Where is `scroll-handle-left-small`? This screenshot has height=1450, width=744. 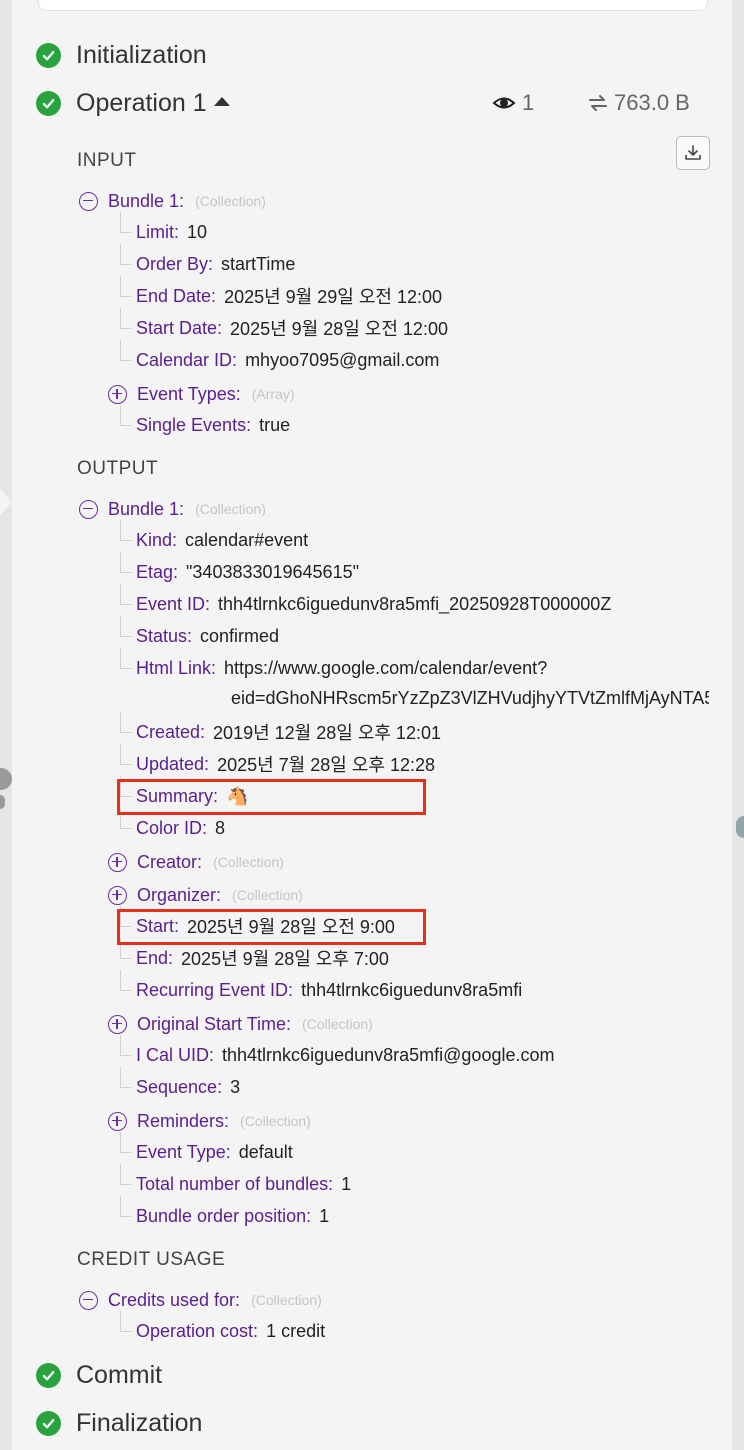
scroll-handle-left-small is located at coordinates (2, 802).